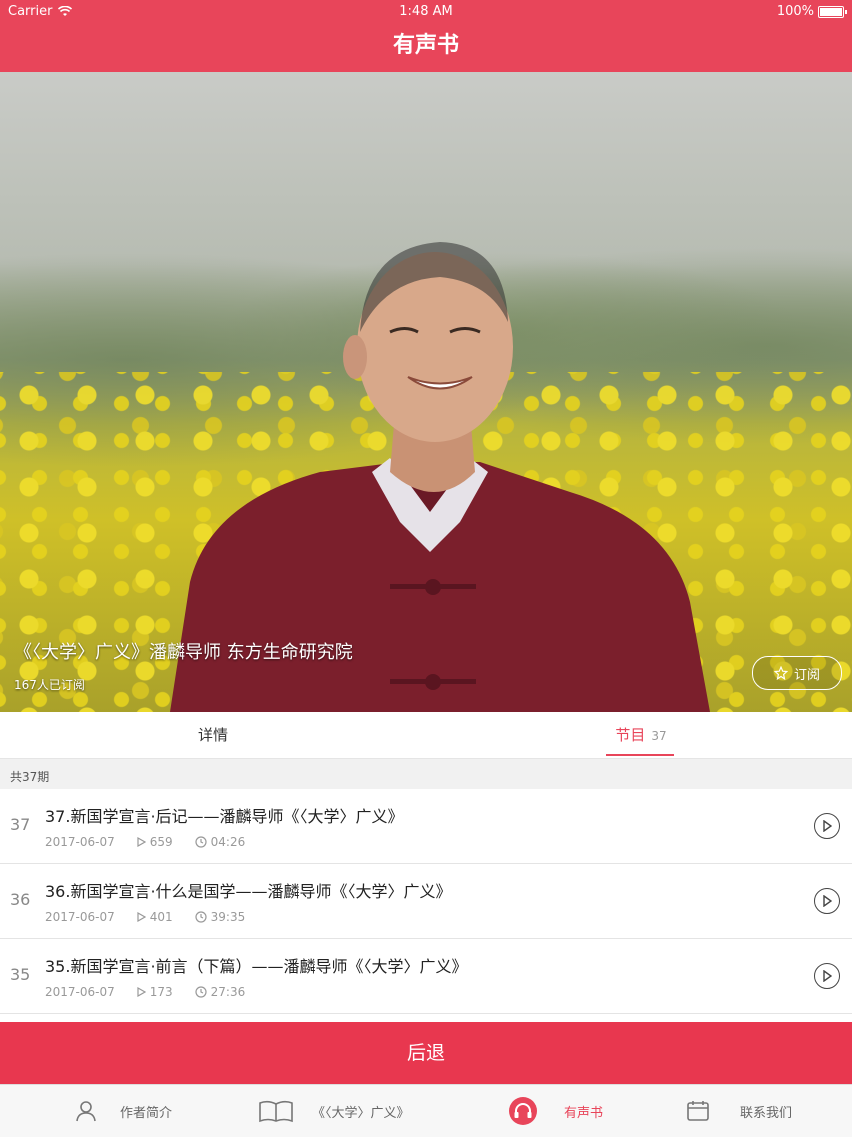  What do you see at coordinates (523, 1111) in the screenshot?
I see `headphones-icon` at bounding box center [523, 1111].